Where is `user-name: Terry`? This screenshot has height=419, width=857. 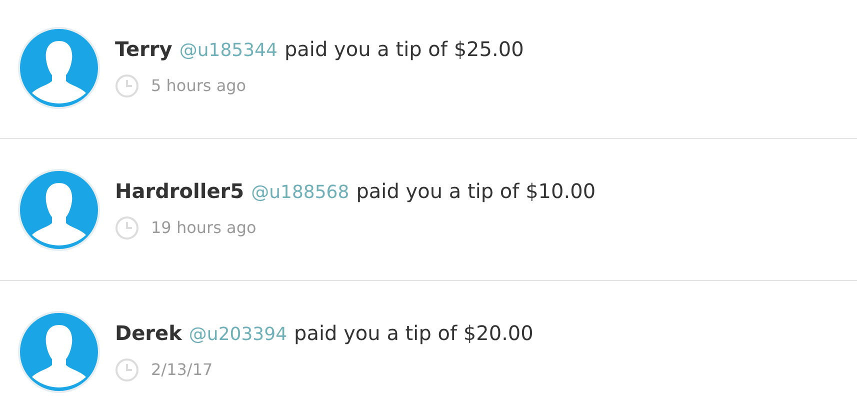
user-name: Terry is located at coordinates (143, 49).